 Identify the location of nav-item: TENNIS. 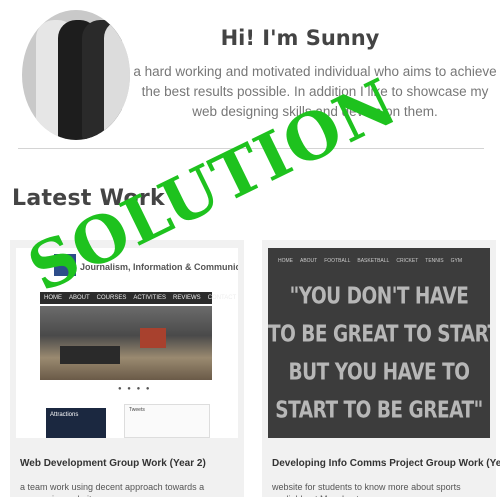
(434, 261).